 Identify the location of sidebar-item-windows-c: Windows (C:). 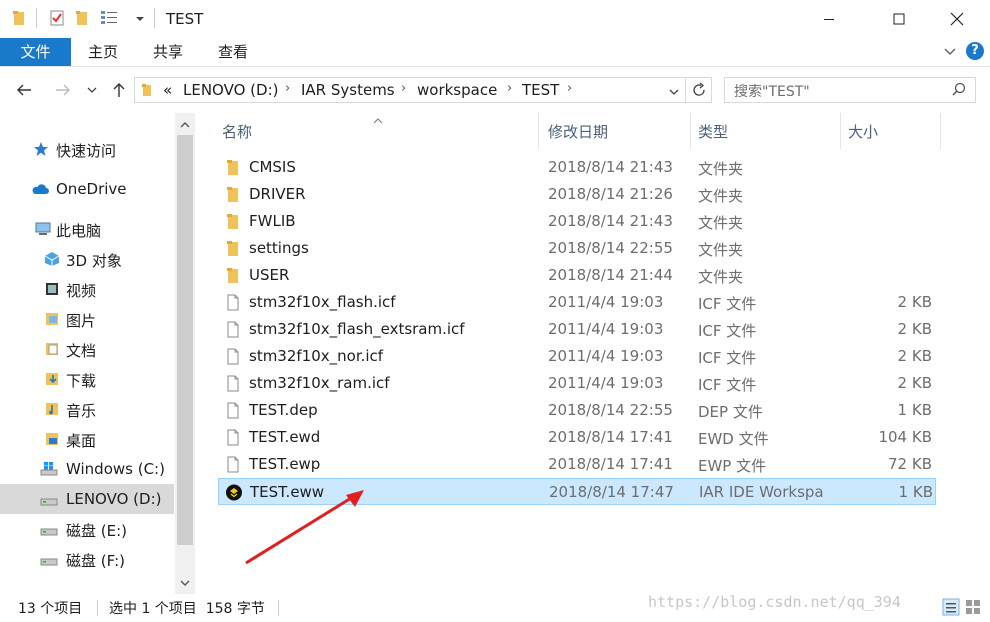
(87, 469).